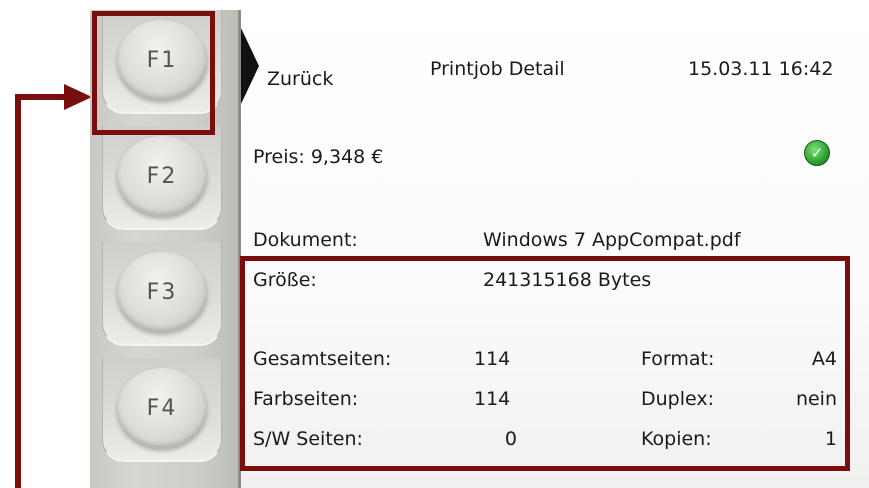 This screenshot has width=869, height=488. I want to click on pointer-arrow, so click(53, 286).